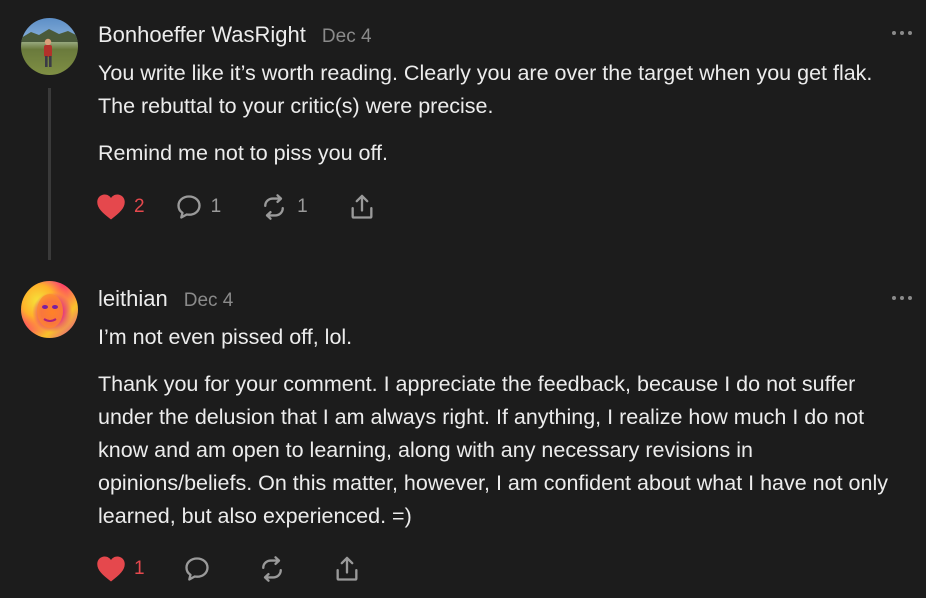  I want to click on author-name: leithian, so click(133, 299).